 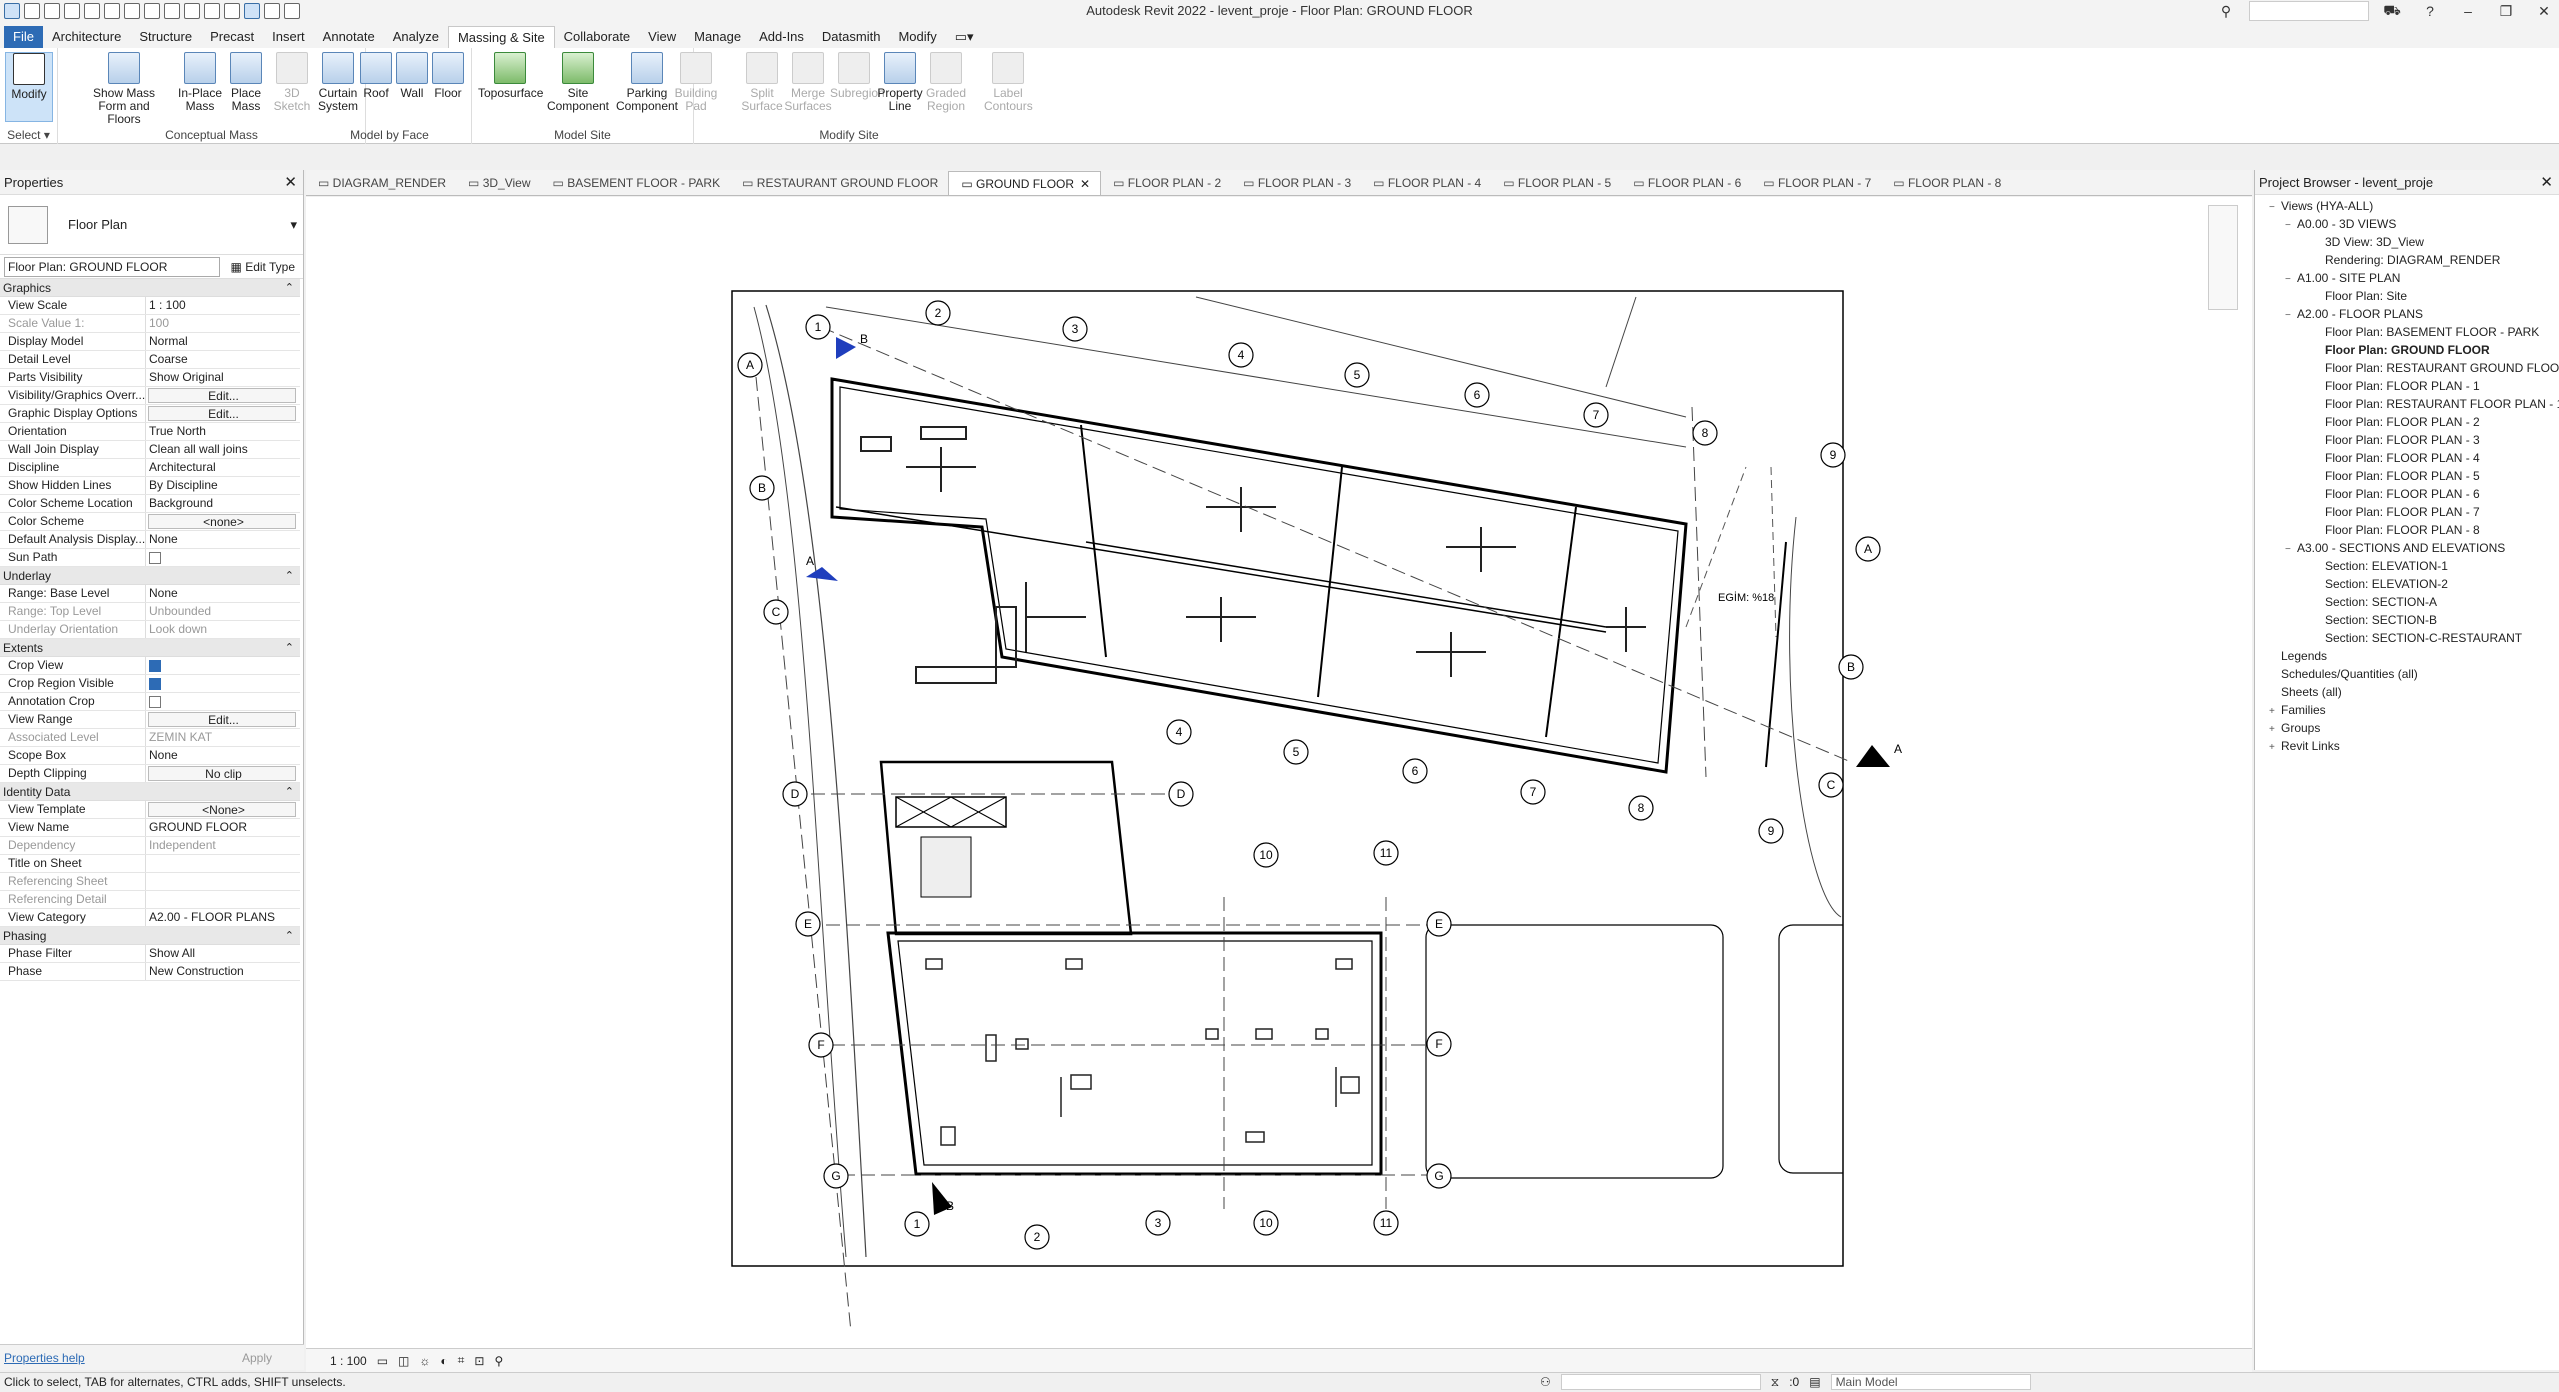 What do you see at coordinates (2407, 242) in the screenshot?
I see `browser-node: 3D View: 3D_View` at bounding box center [2407, 242].